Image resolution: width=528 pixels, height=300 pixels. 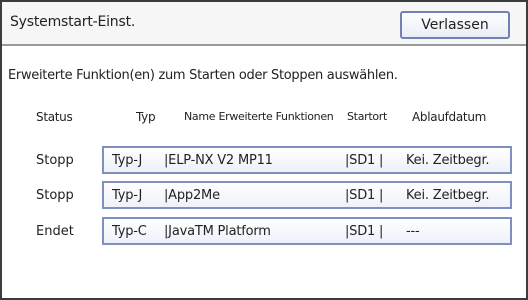 I want to click on column-header-start-location: Startort, so click(x=367, y=116).